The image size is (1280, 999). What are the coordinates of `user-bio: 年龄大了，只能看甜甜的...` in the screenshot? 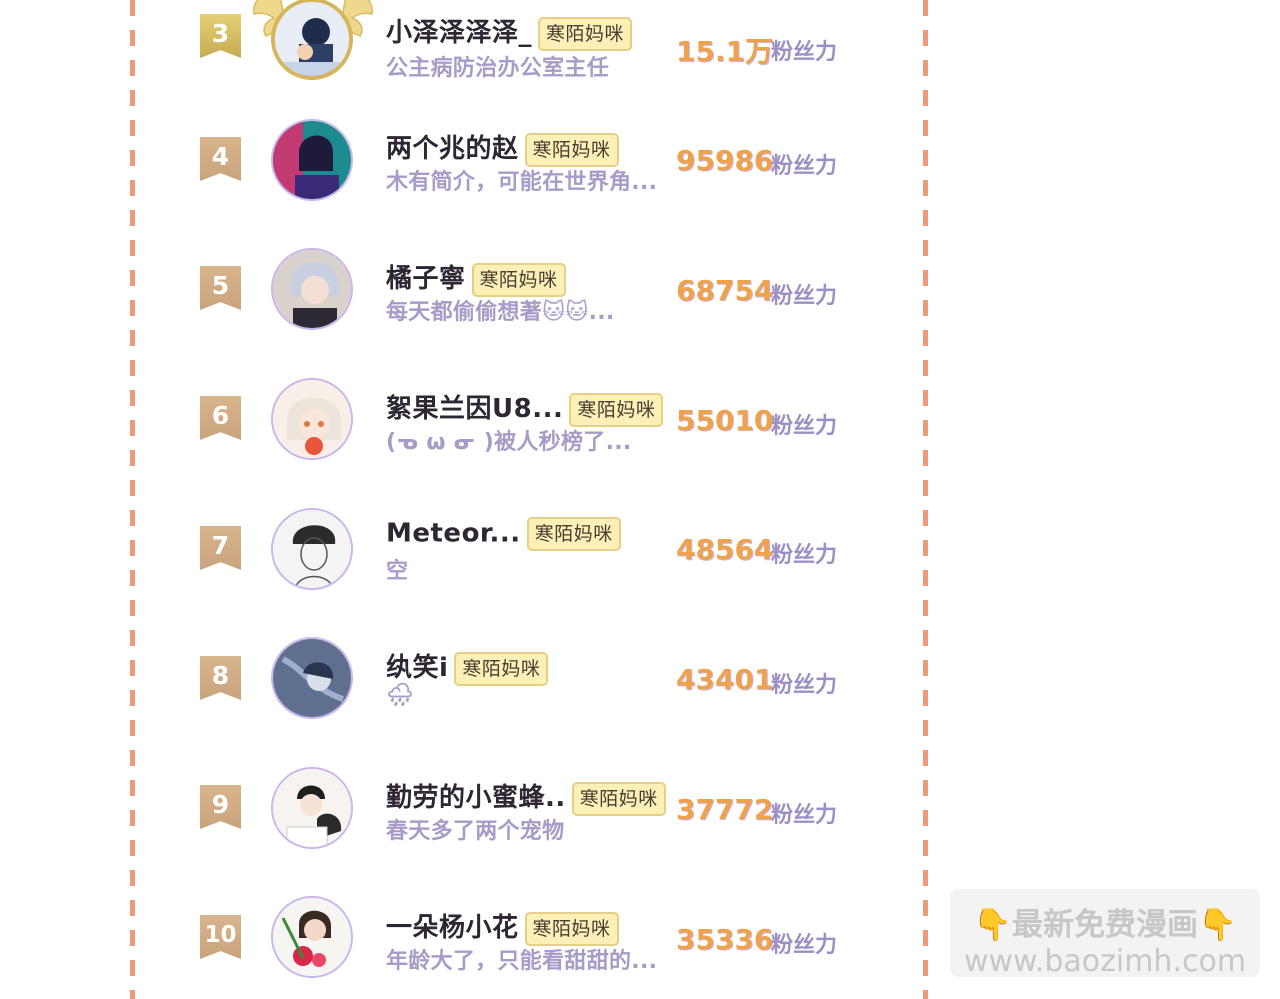 It's located at (522, 961).